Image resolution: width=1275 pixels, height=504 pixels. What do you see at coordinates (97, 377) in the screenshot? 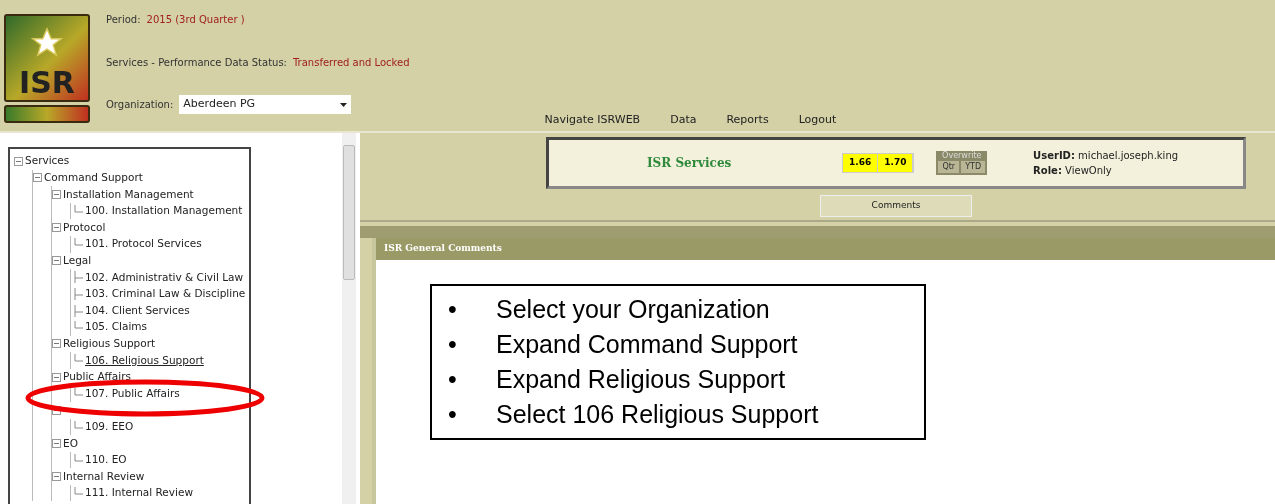
I see `tree-group-label: Public Affairs` at bounding box center [97, 377].